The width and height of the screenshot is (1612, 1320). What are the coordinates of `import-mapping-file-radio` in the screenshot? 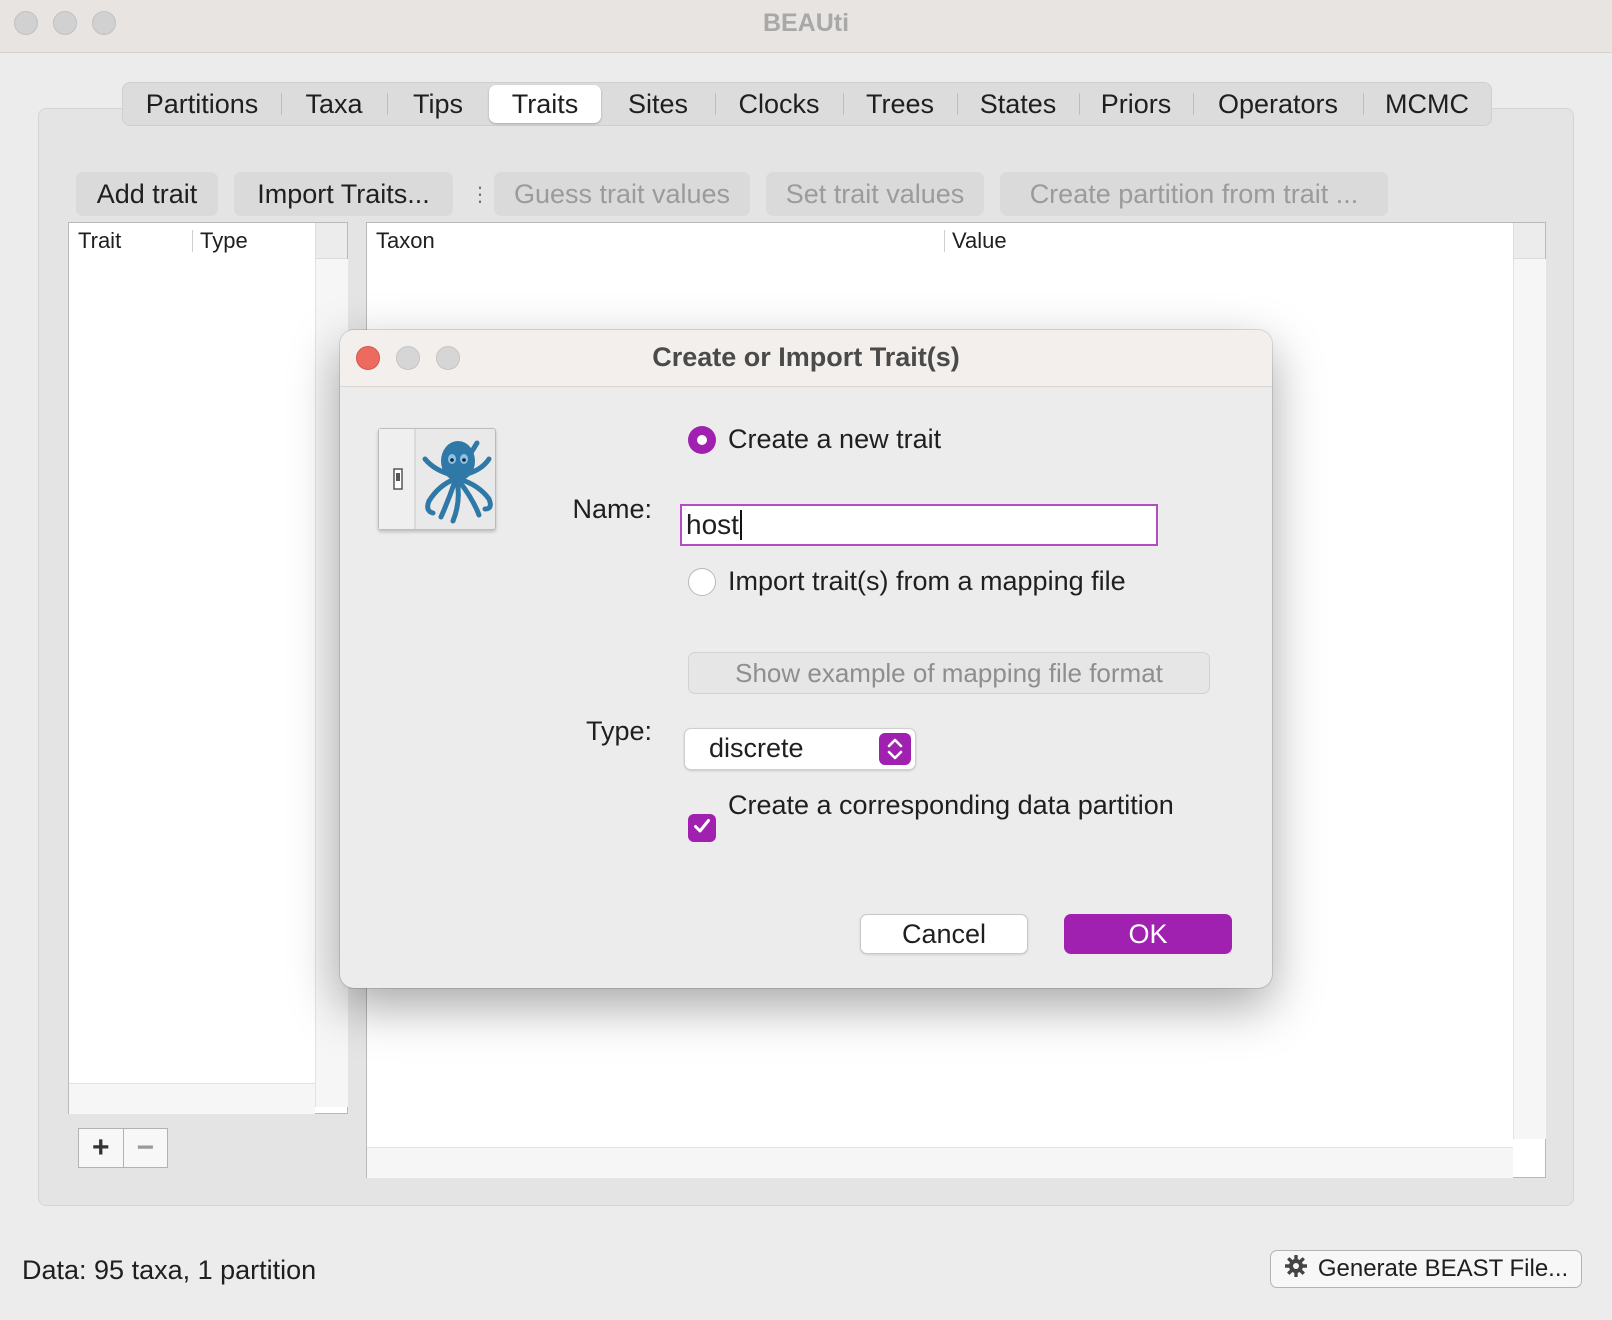 It's located at (702, 582).